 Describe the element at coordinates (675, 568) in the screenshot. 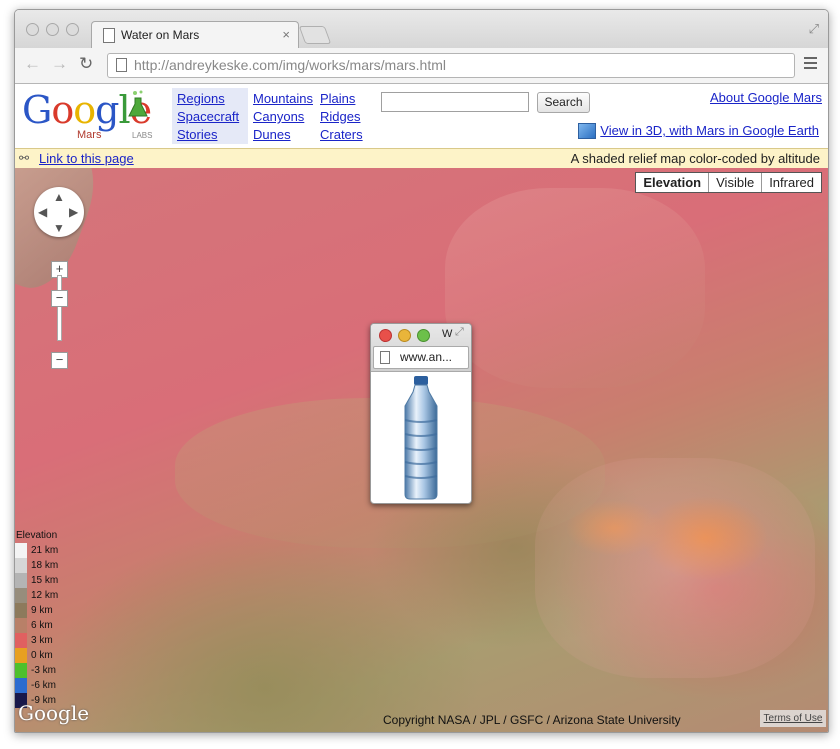

I see `terrain-chaos` at that location.